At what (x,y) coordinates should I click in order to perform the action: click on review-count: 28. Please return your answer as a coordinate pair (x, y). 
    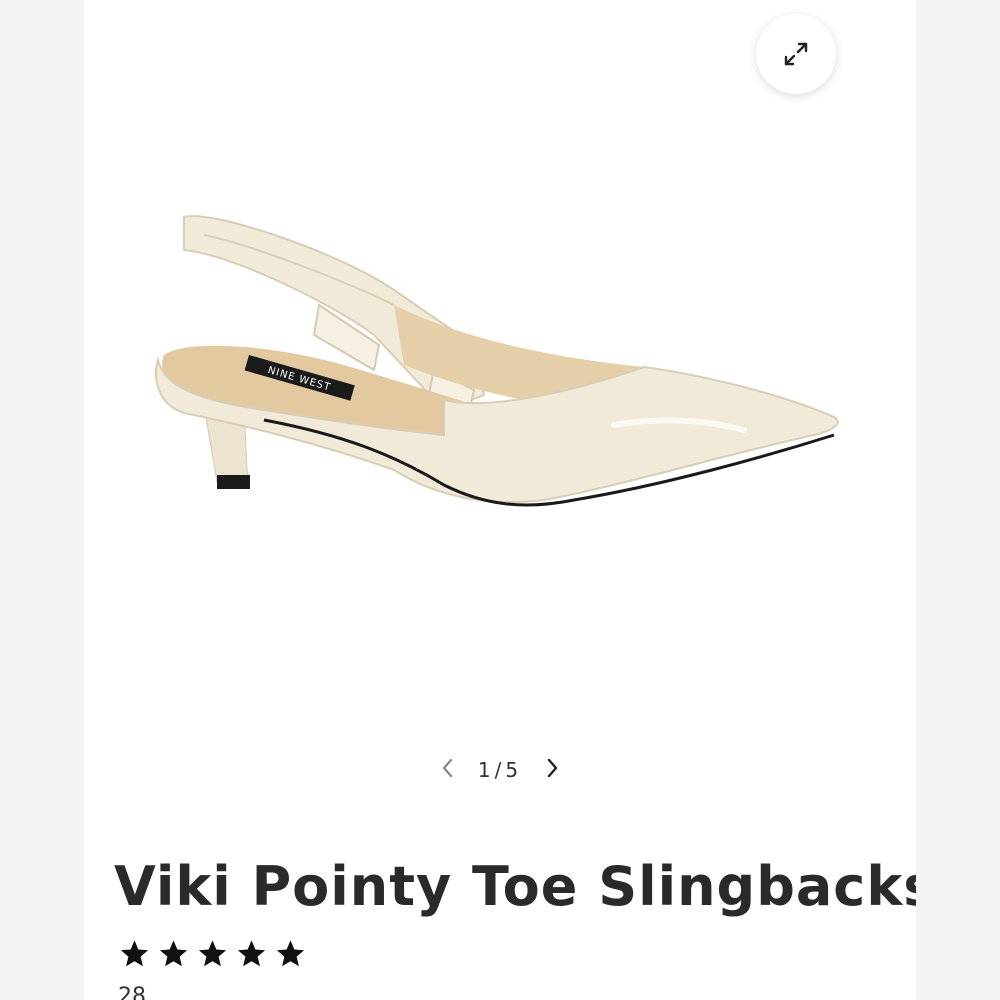
    Looking at the image, I should click on (132, 992).